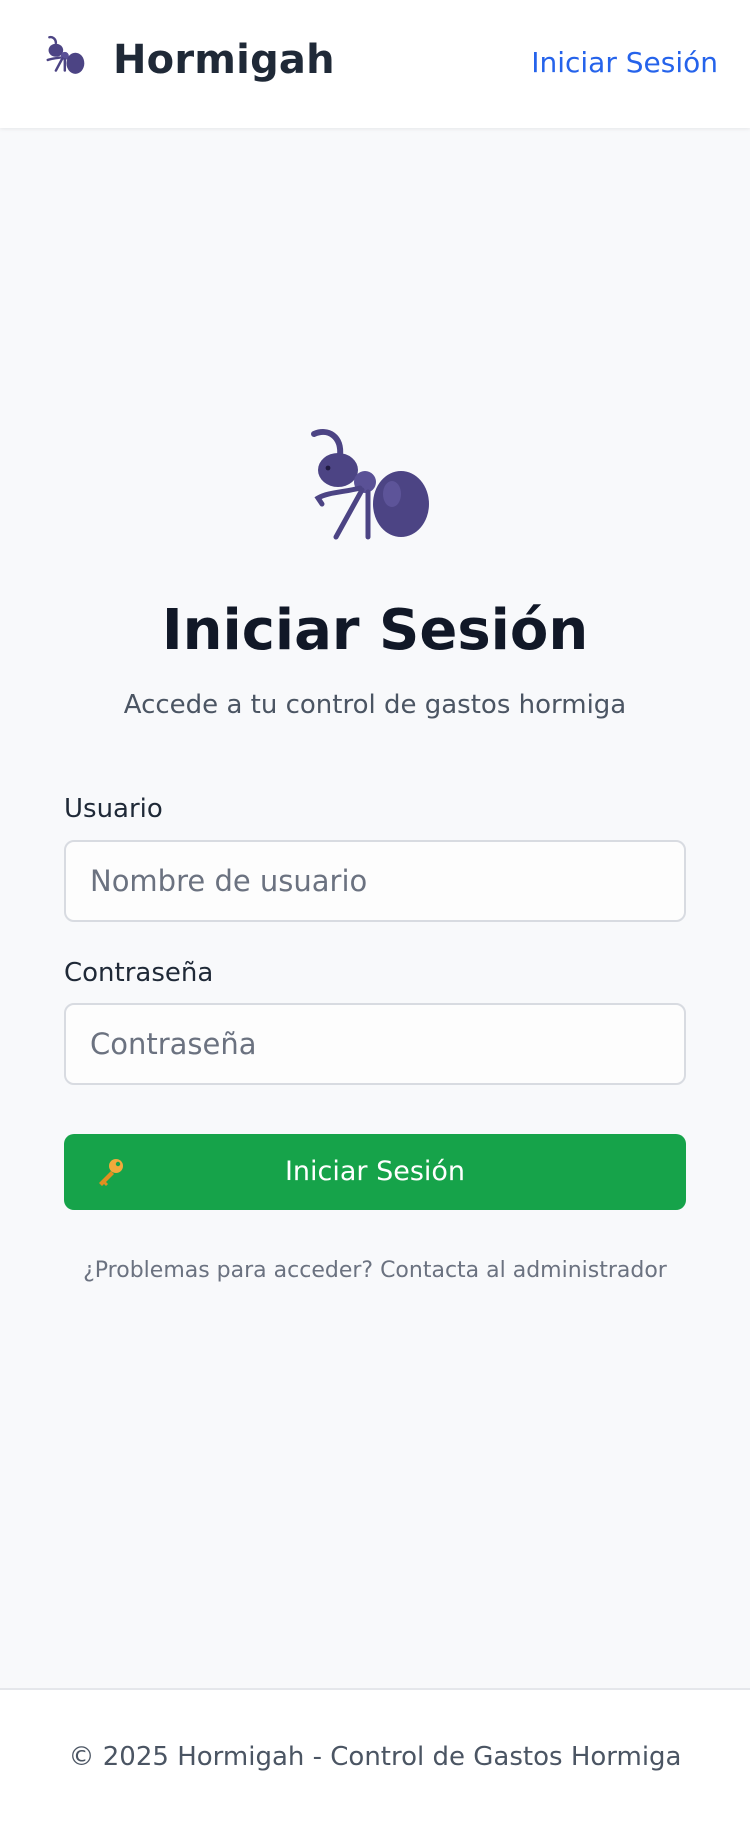 The width and height of the screenshot is (750, 1824). I want to click on login-submit-button: Iniciar Sesión, so click(375, 1172).